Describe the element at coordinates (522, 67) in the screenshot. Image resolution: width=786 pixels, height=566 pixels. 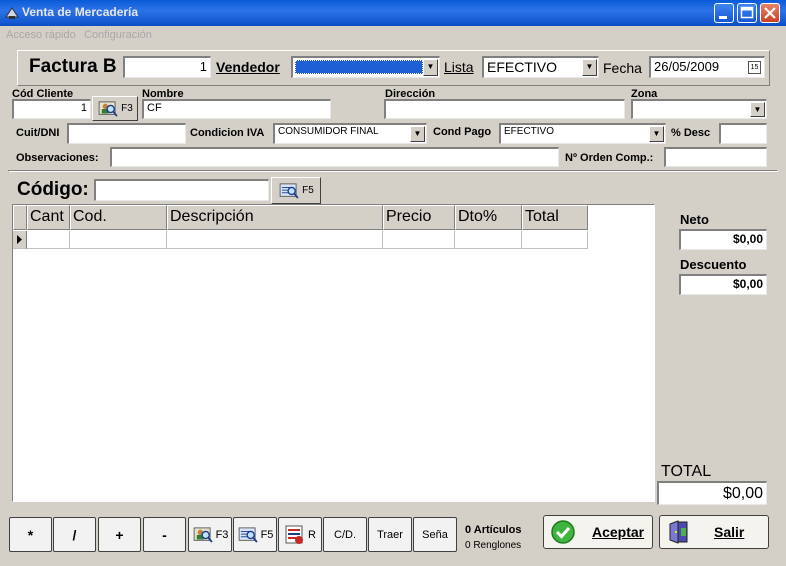
I see `lista-value: EFECTIVO` at that location.